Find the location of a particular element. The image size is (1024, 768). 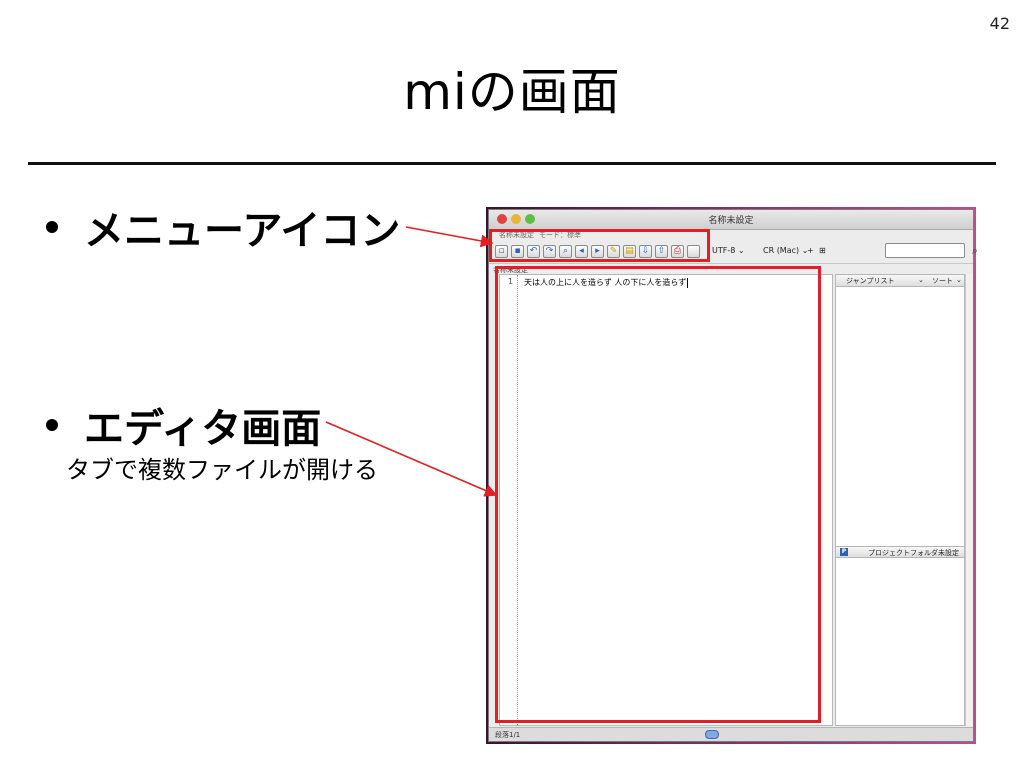

status-pill-icon is located at coordinates (712, 734).